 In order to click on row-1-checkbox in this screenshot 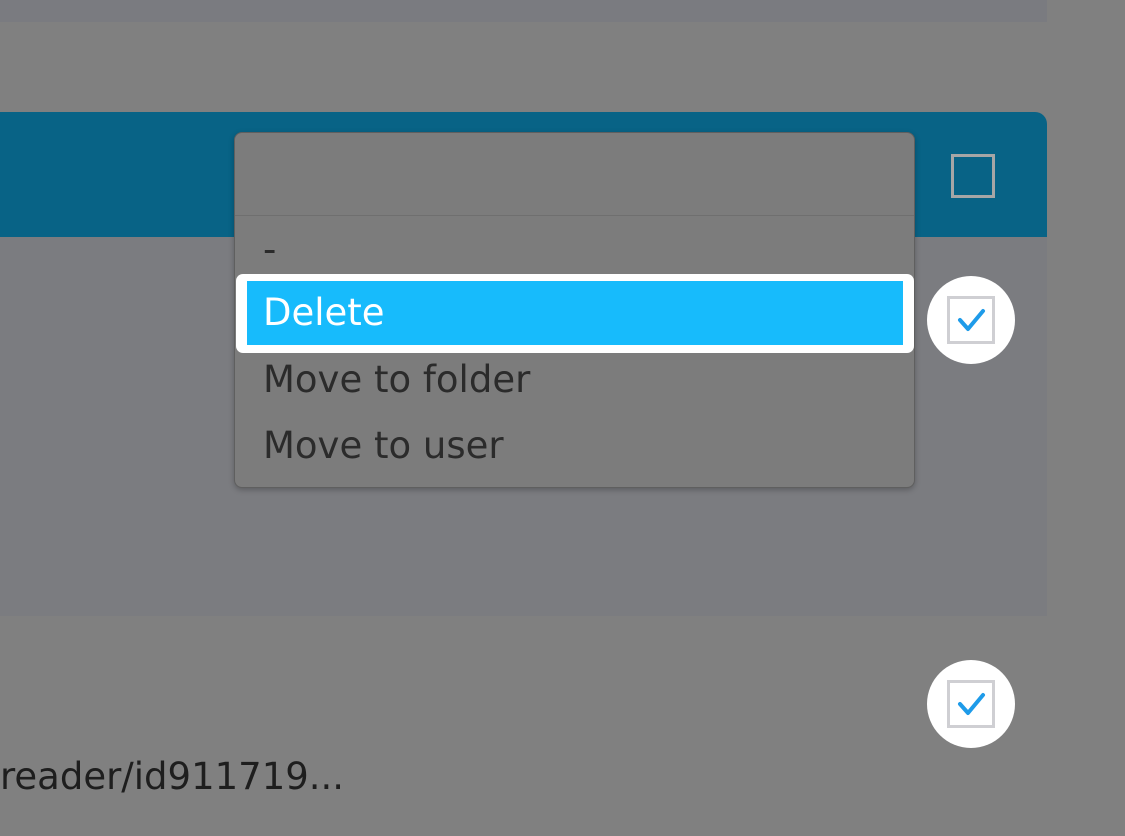, I will do `click(971, 320)`.